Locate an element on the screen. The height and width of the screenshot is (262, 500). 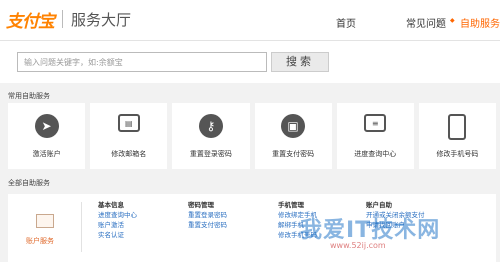
link-reset-login-password: 重置登录密码 is located at coordinates (207, 215).